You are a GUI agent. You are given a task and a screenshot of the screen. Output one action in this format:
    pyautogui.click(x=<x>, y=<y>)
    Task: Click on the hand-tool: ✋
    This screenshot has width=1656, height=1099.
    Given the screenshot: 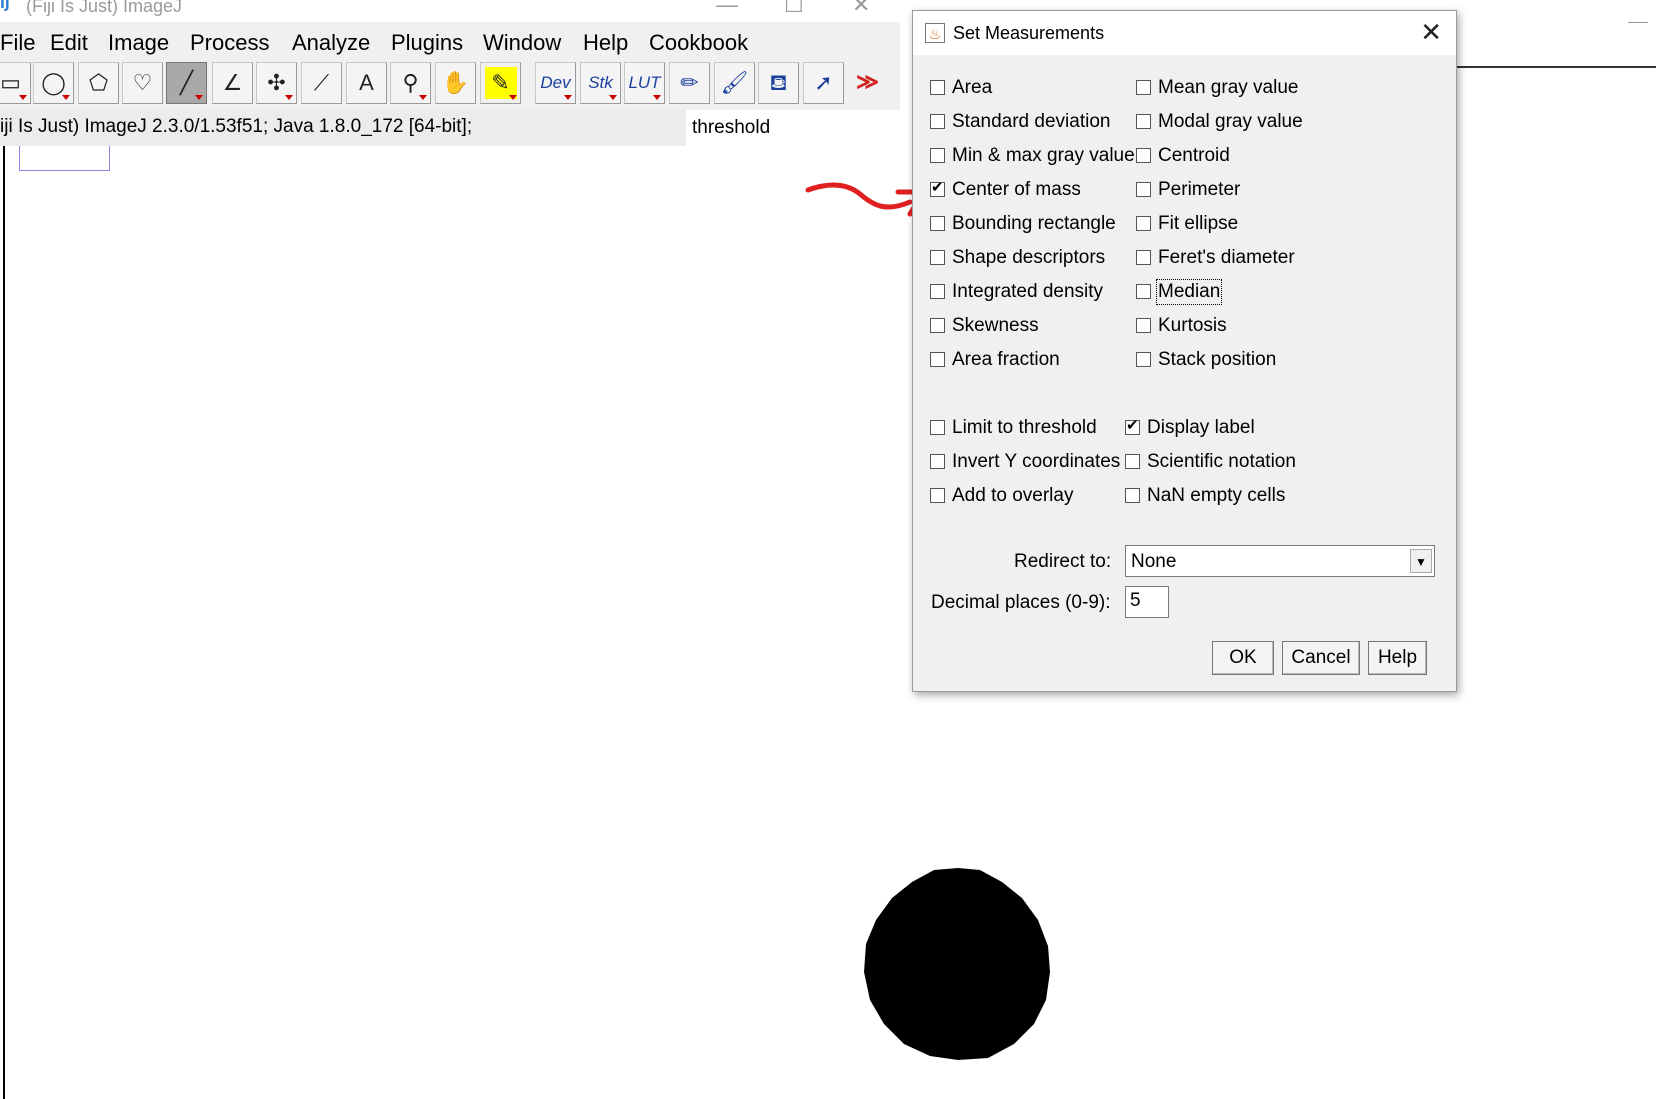 What is the action you would take?
    pyautogui.click(x=455, y=83)
    